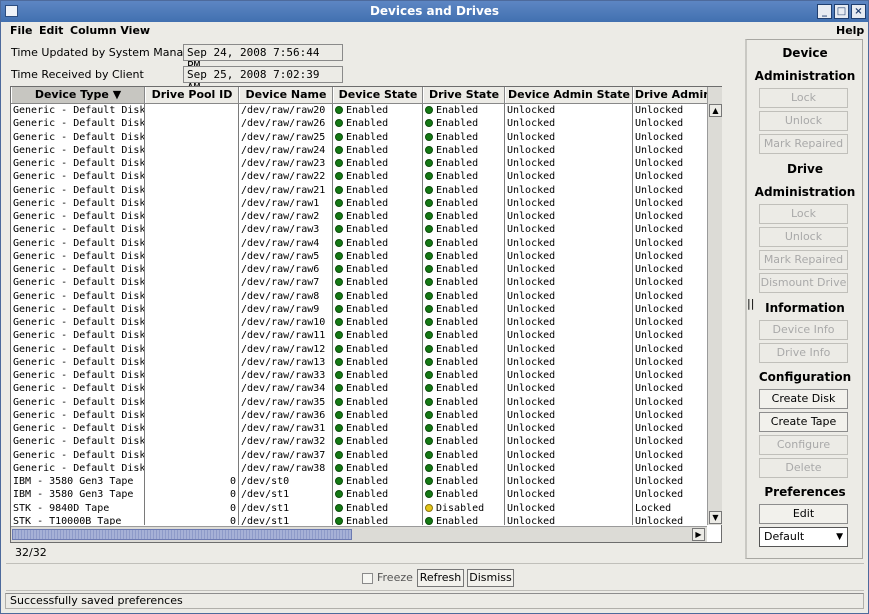 This screenshot has height=614, width=869. Describe the element at coordinates (850, 30) in the screenshot. I see `menu-help: Help` at that location.